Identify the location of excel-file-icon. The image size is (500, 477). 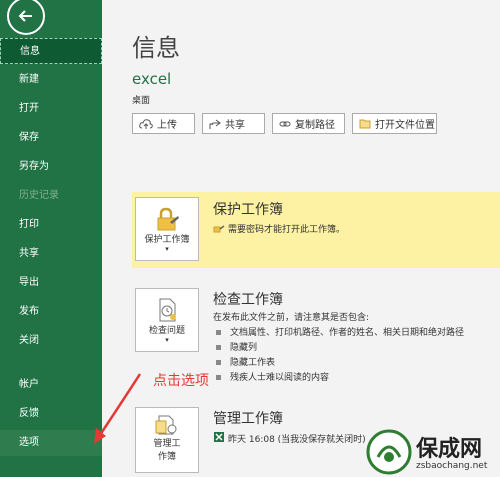
(219, 437).